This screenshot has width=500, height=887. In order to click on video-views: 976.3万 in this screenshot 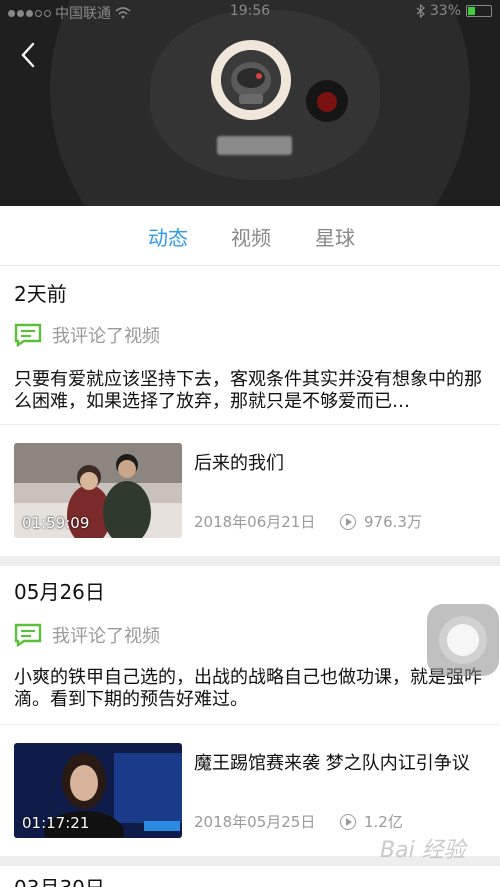, I will do `click(381, 521)`.